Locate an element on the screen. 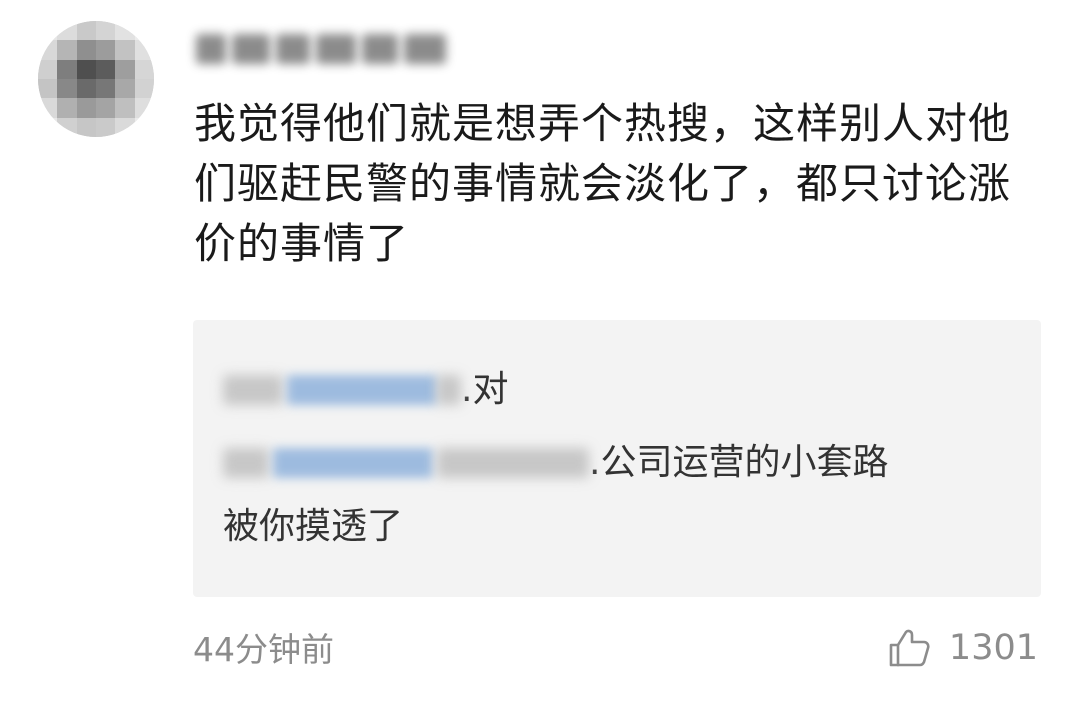 The height and width of the screenshot is (701, 1080). avatar is located at coordinates (96, 79).